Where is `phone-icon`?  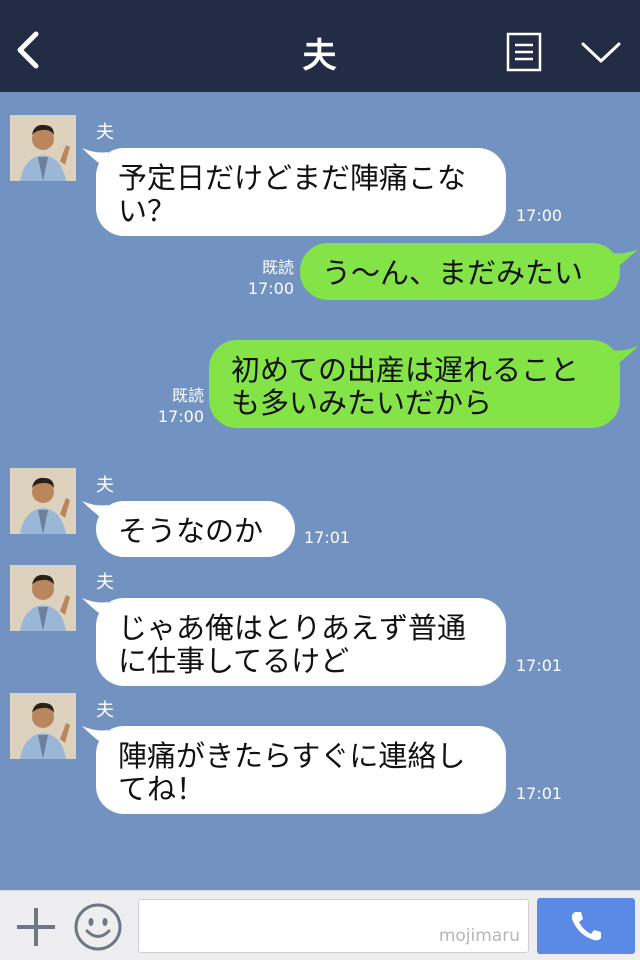
phone-icon is located at coordinates (586, 926).